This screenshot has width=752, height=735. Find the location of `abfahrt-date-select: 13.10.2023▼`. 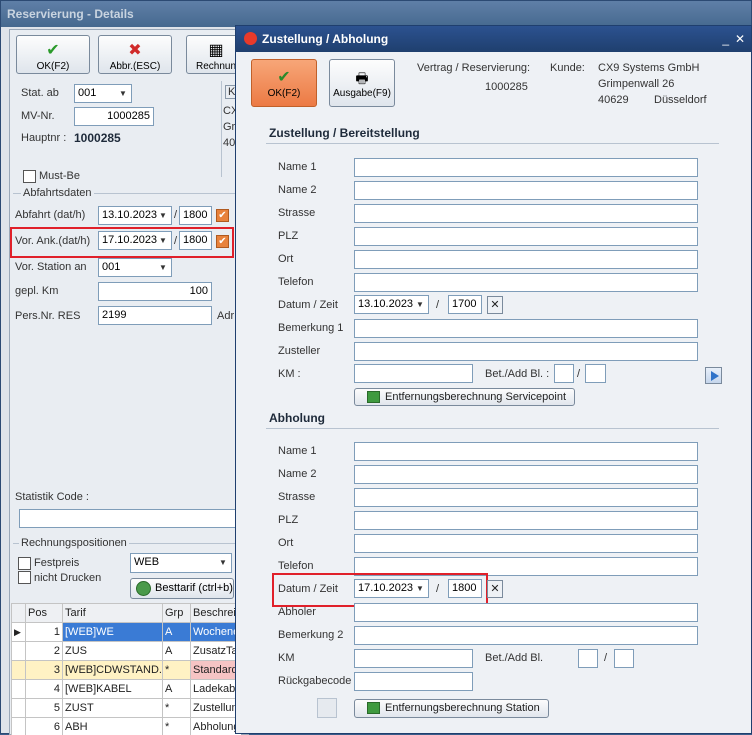

abfahrt-date-select: 13.10.2023▼ is located at coordinates (135, 215).